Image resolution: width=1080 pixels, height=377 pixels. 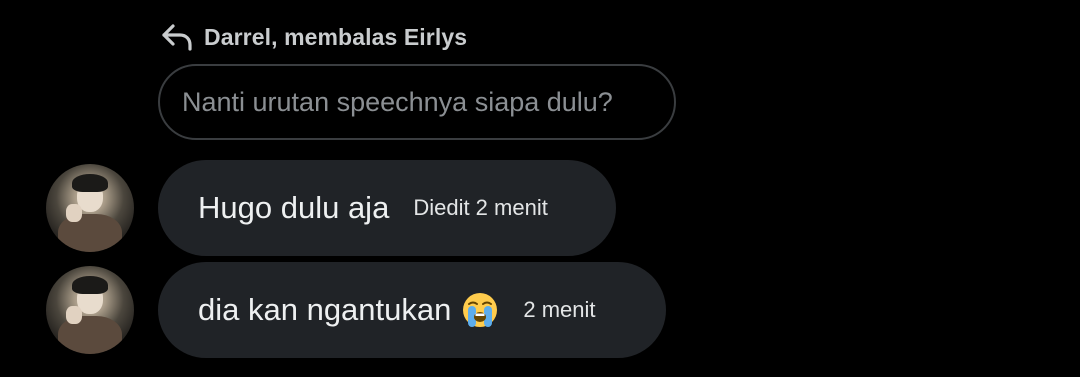 What do you see at coordinates (177, 37) in the screenshot?
I see `reply-arrow-icon` at bounding box center [177, 37].